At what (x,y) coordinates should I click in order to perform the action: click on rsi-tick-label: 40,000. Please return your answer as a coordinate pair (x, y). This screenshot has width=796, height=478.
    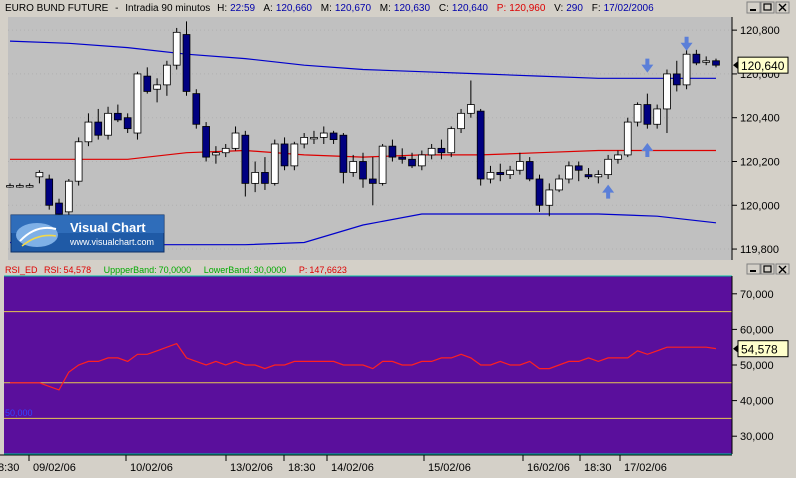
    Looking at the image, I should click on (757, 402).